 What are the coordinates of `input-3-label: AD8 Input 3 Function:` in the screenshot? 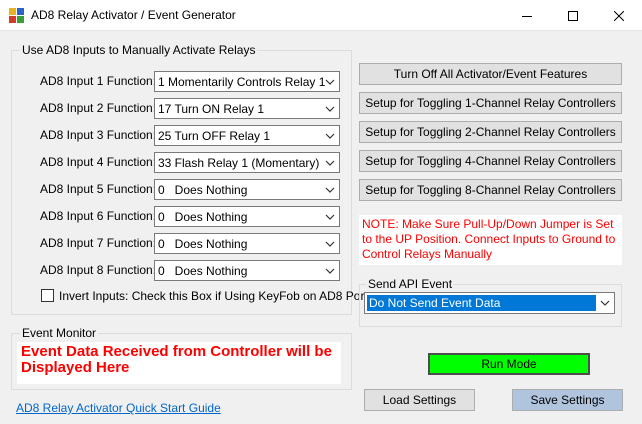 It's located at (98, 135).